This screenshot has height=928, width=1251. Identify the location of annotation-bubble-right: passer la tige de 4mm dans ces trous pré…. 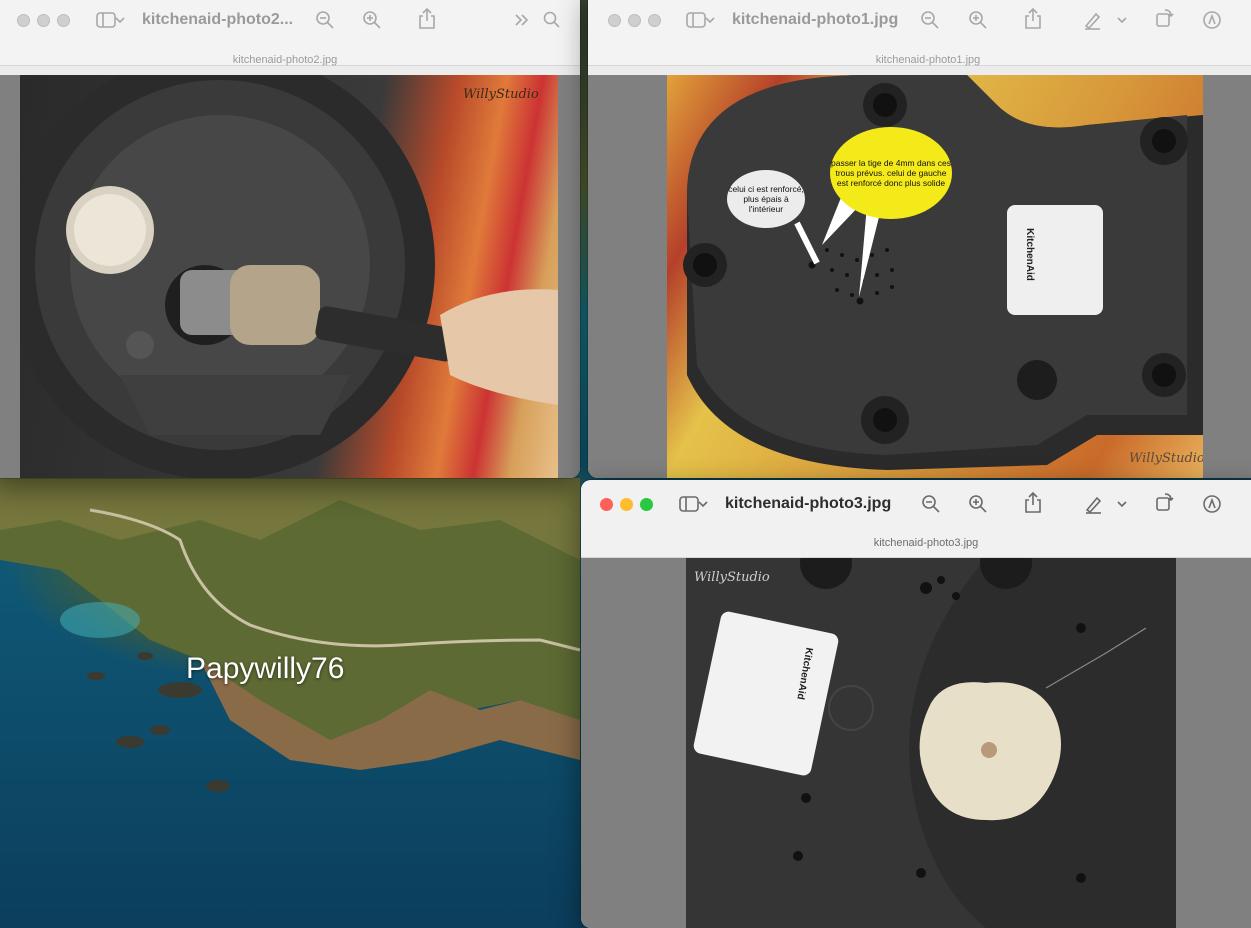
(891, 173).